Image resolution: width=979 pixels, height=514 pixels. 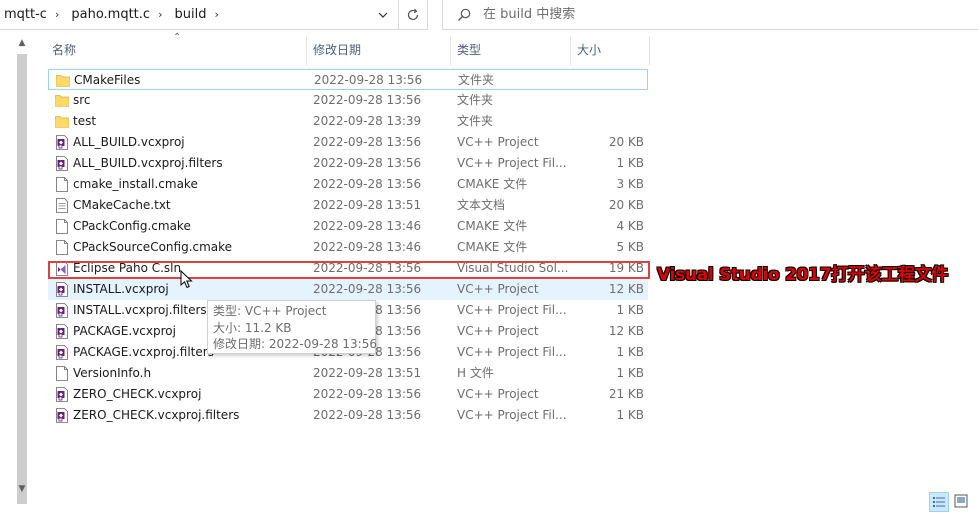 What do you see at coordinates (143, 352) in the screenshot?
I see `file-name: PACKAGE.vcxproj.filters` at bounding box center [143, 352].